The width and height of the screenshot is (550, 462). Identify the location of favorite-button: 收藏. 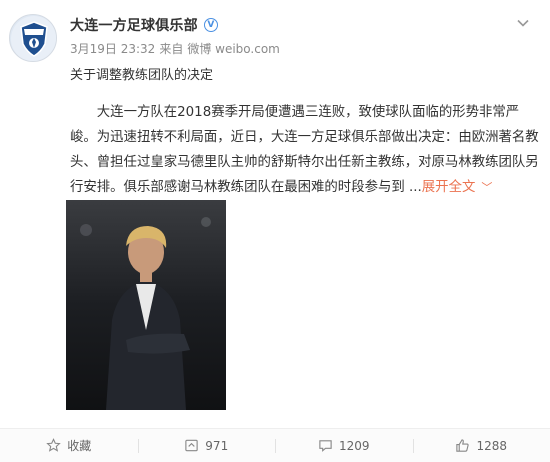
(69, 445).